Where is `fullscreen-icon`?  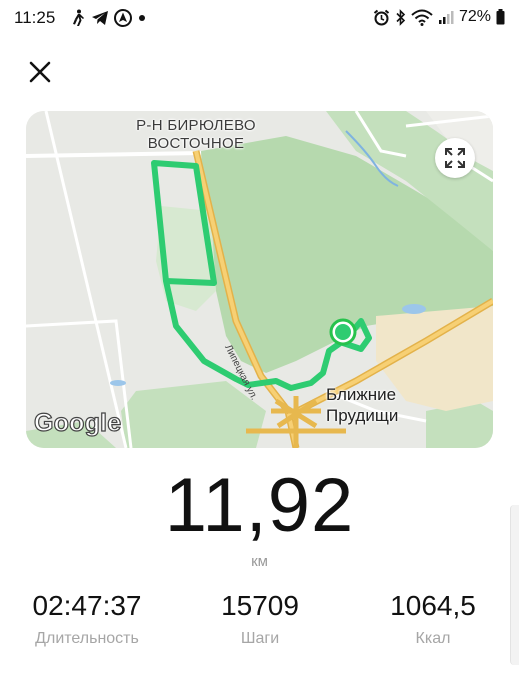 fullscreen-icon is located at coordinates (455, 158).